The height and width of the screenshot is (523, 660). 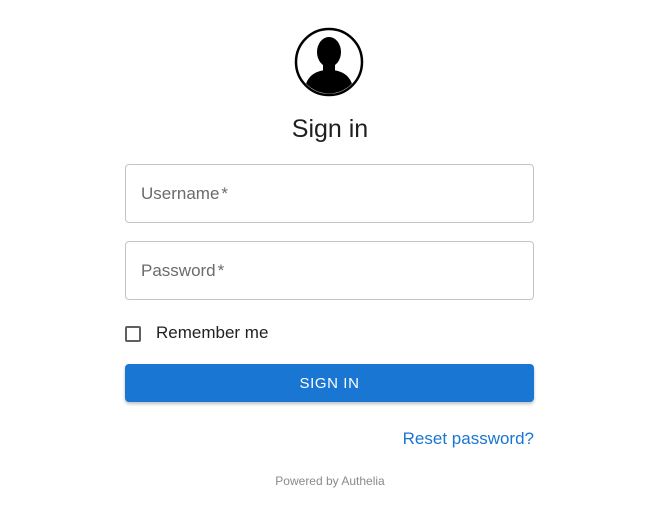 I want to click on page-title: Sign in, so click(x=330, y=129).